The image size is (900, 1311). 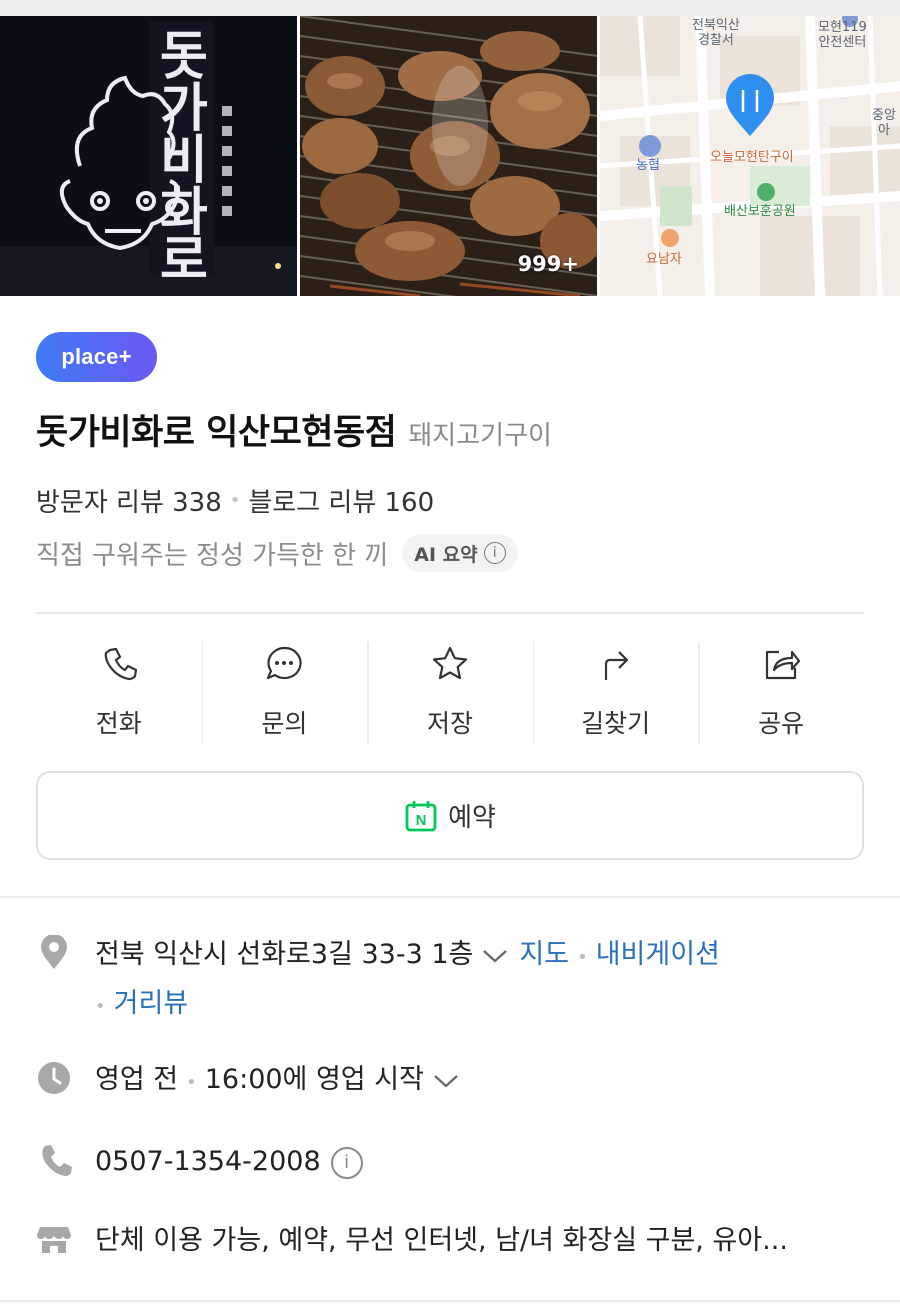 What do you see at coordinates (54, 952) in the screenshot?
I see `location-pin-icon` at bounding box center [54, 952].